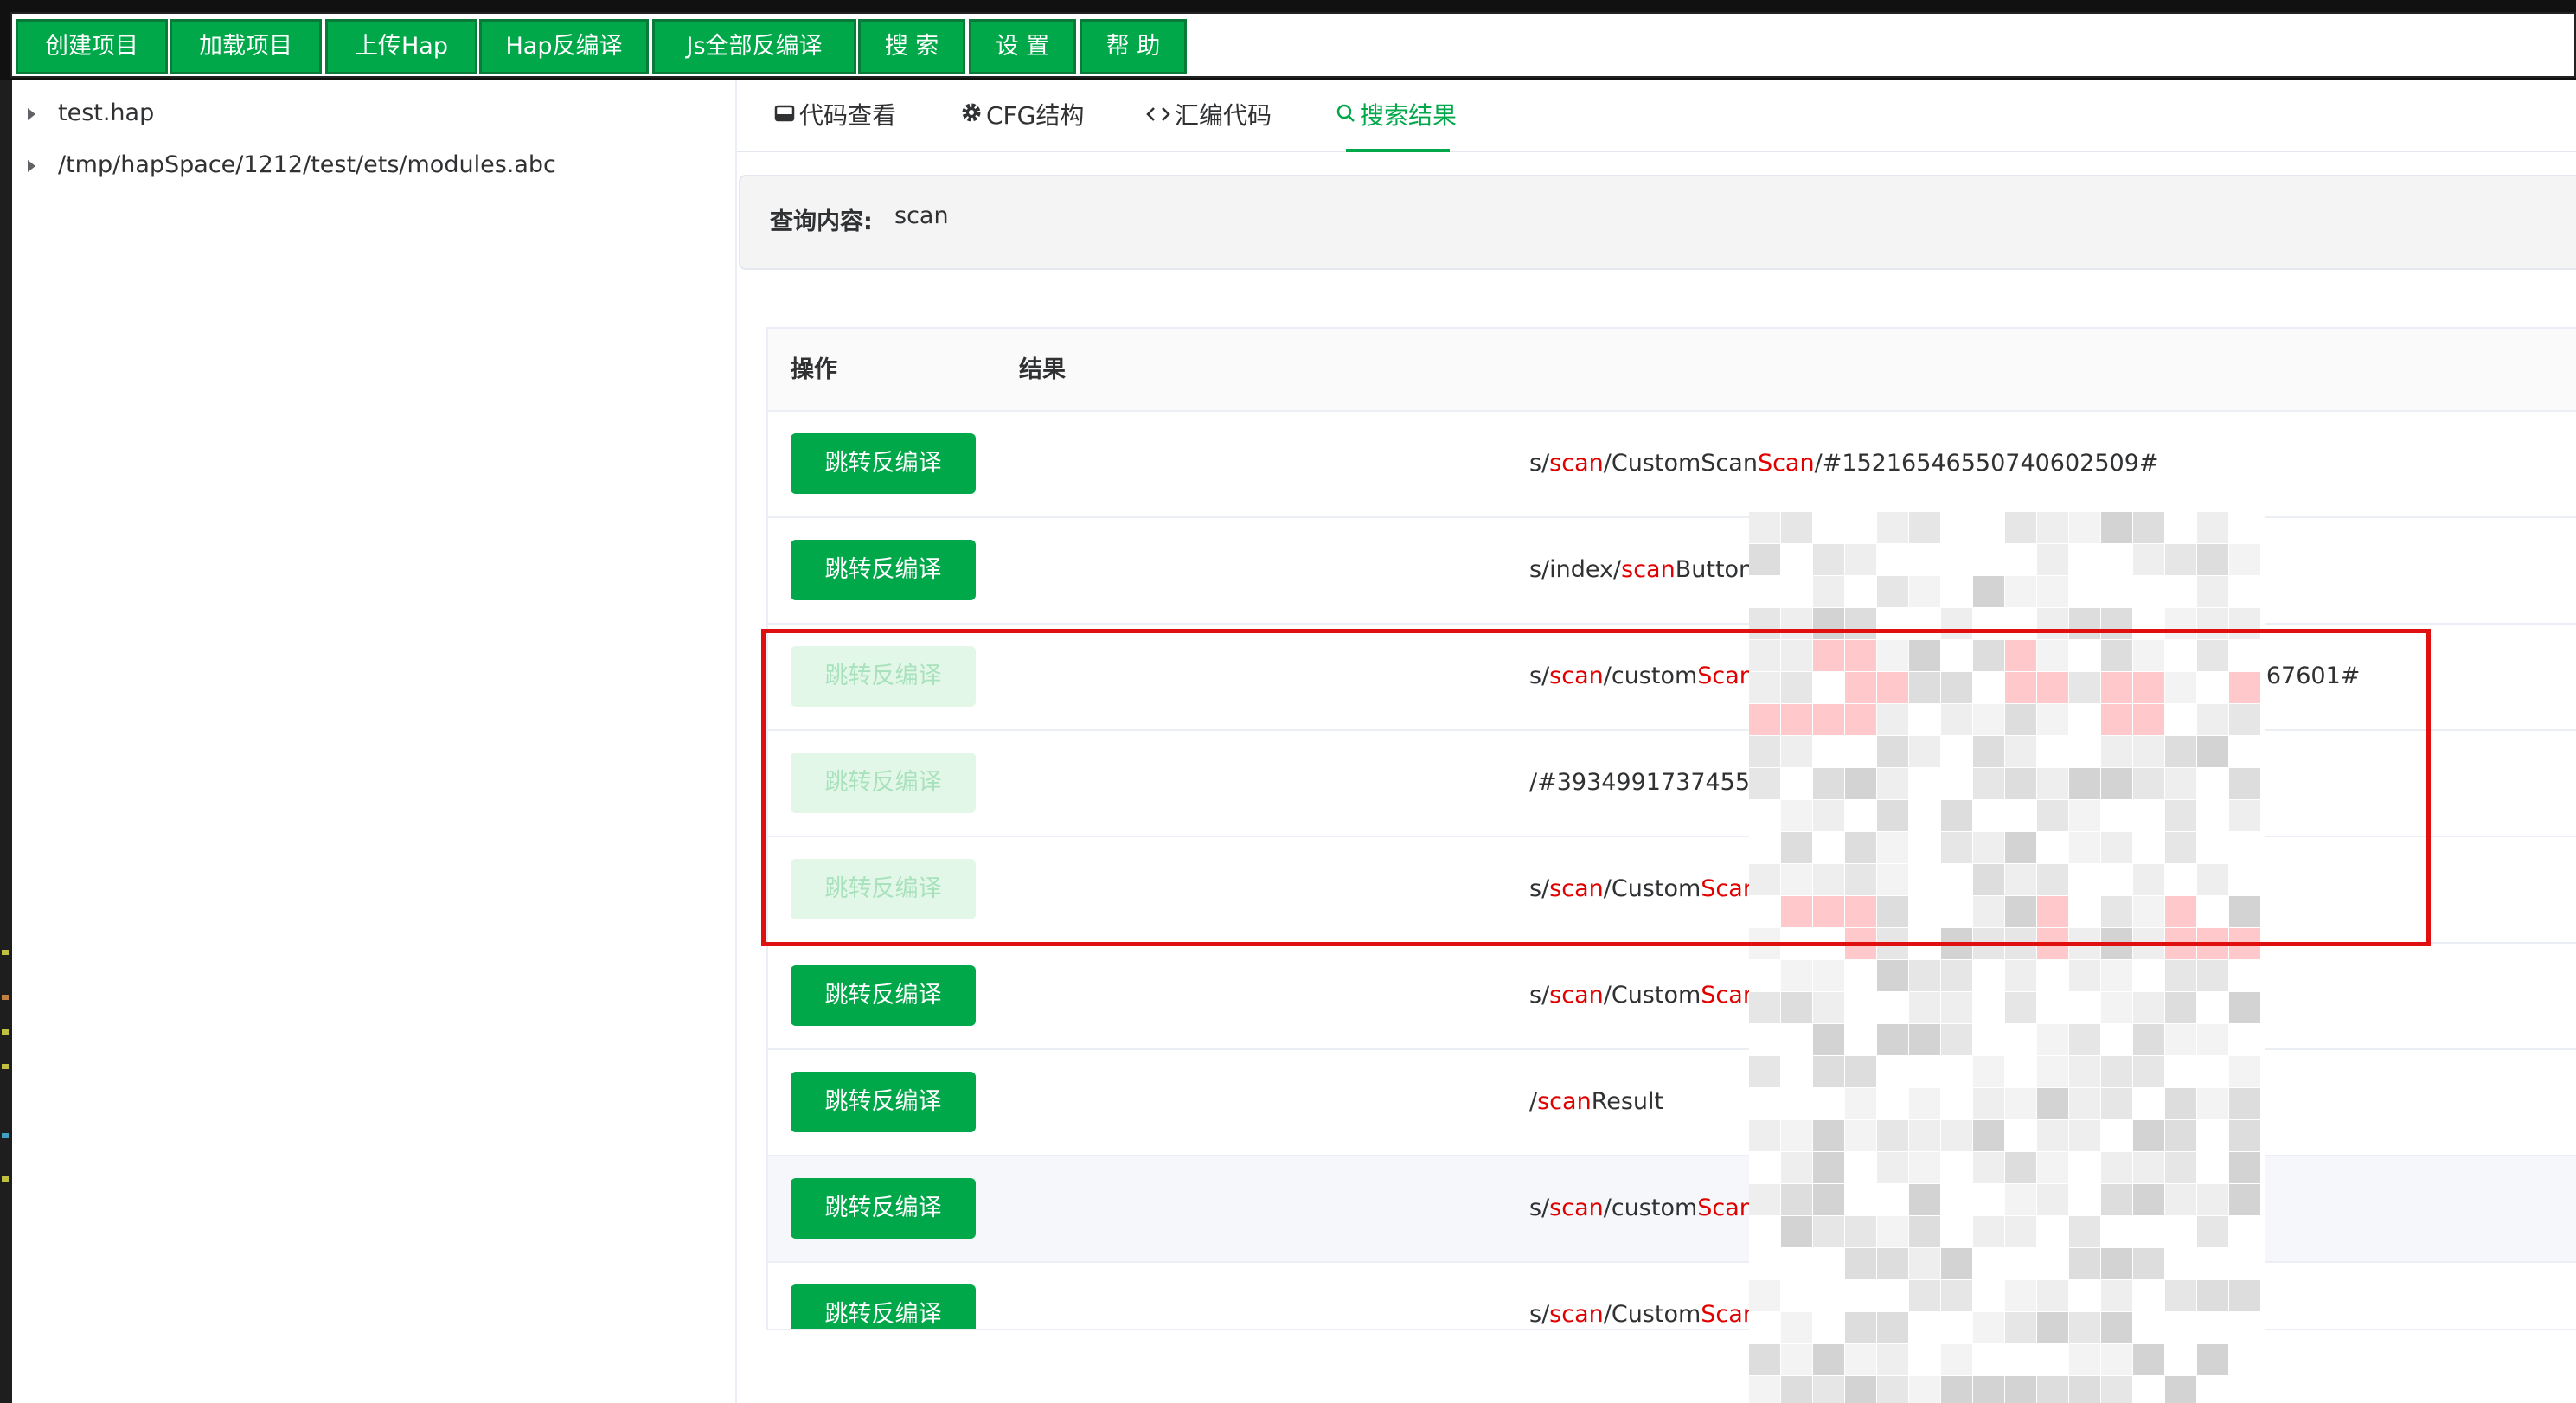 The width and height of the screenshot is (2576, 1403). I want to click on load-project-button: 加载项目, so click(246, 46).